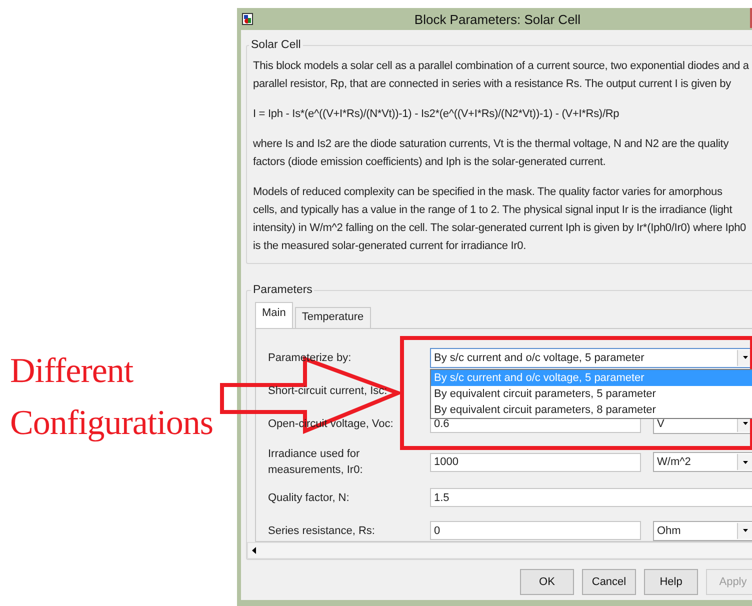  Describe the element at coordinates (316, 462) in the screenshot. I see `field-label: Irradiance used for measurements, Ir0:` at that location.